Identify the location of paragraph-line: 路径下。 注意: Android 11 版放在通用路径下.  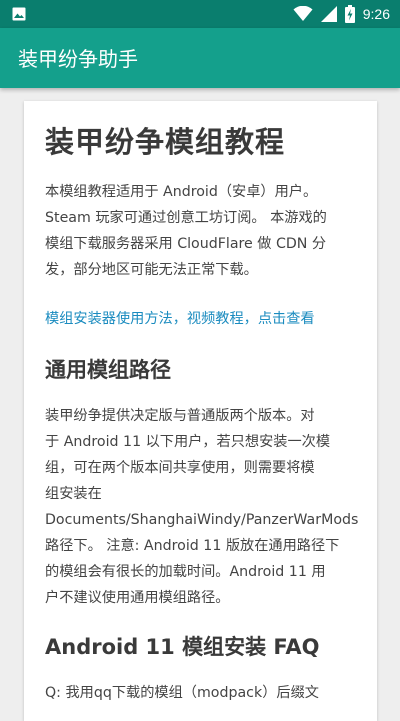
(192, 546).